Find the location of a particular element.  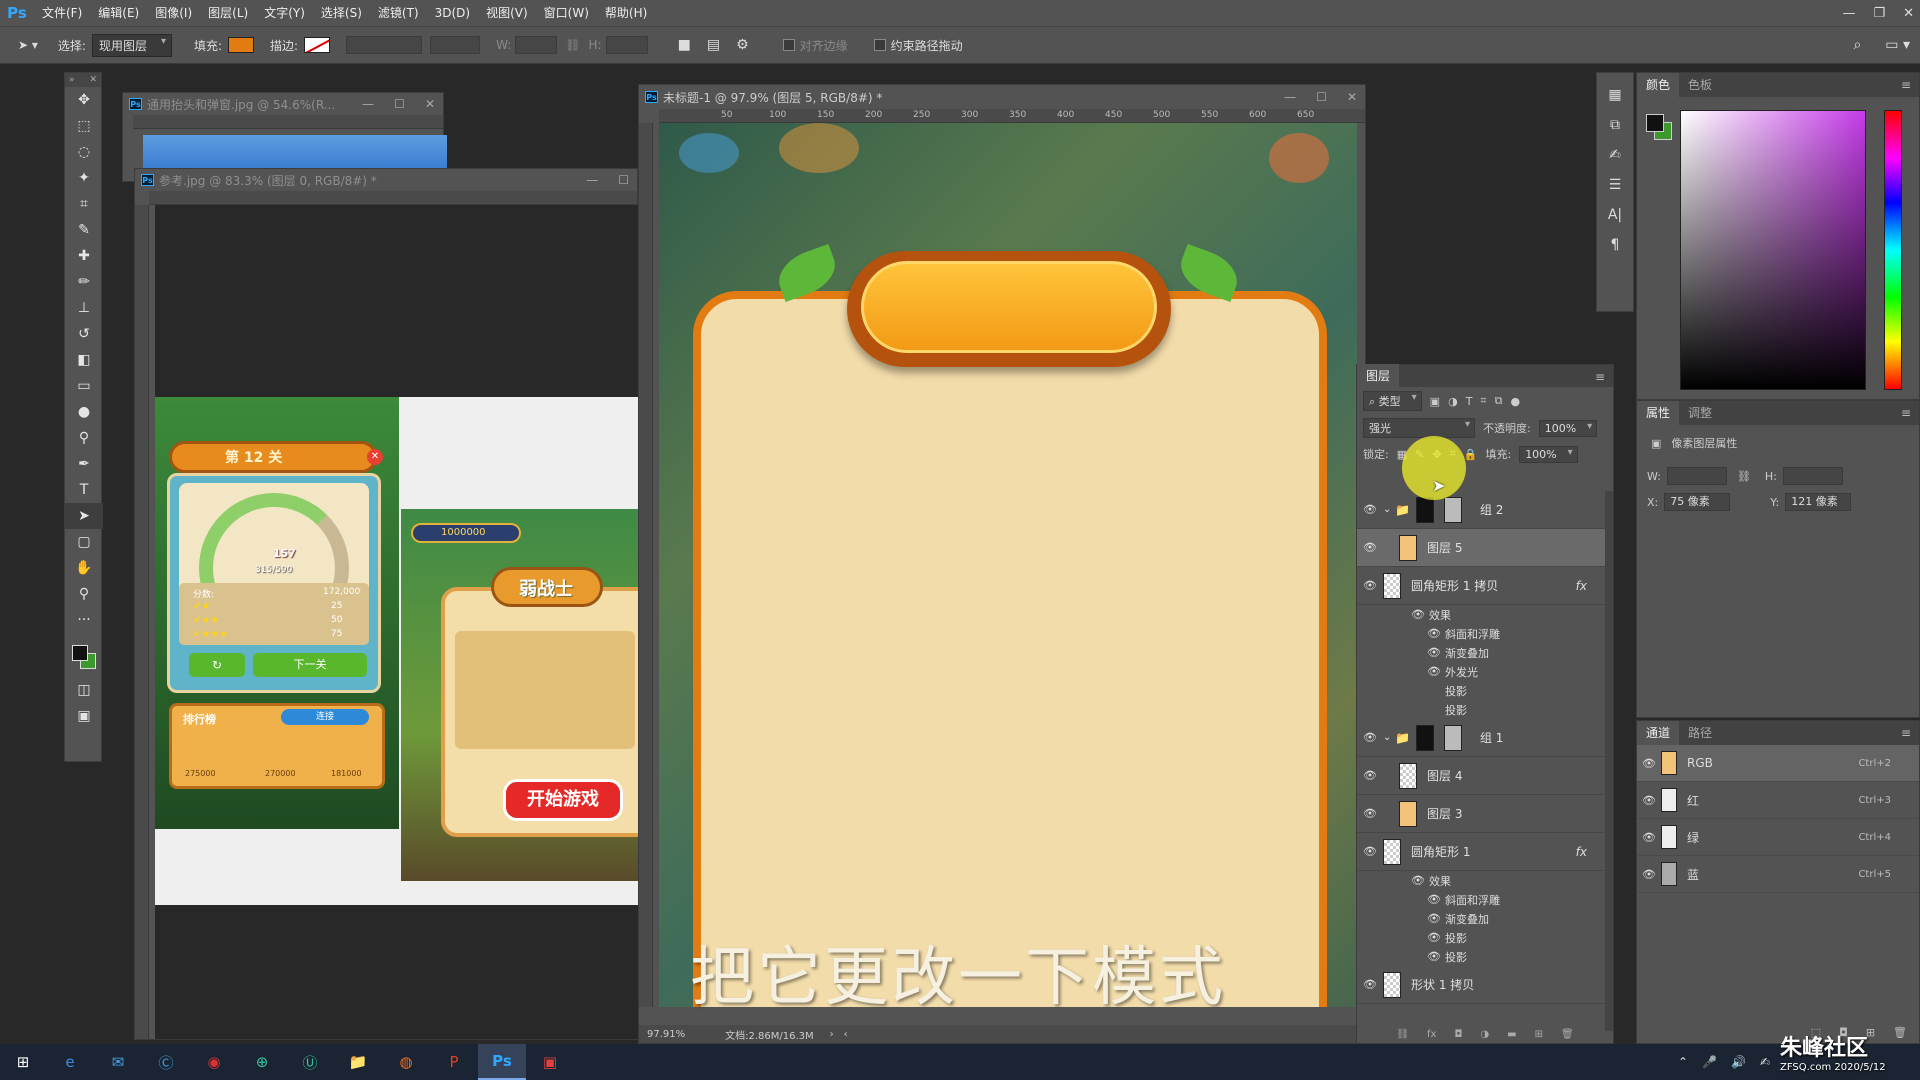

layer-row-rect1: 👁 圆角矩形 1 fx is located at coordinates (1481, 852).